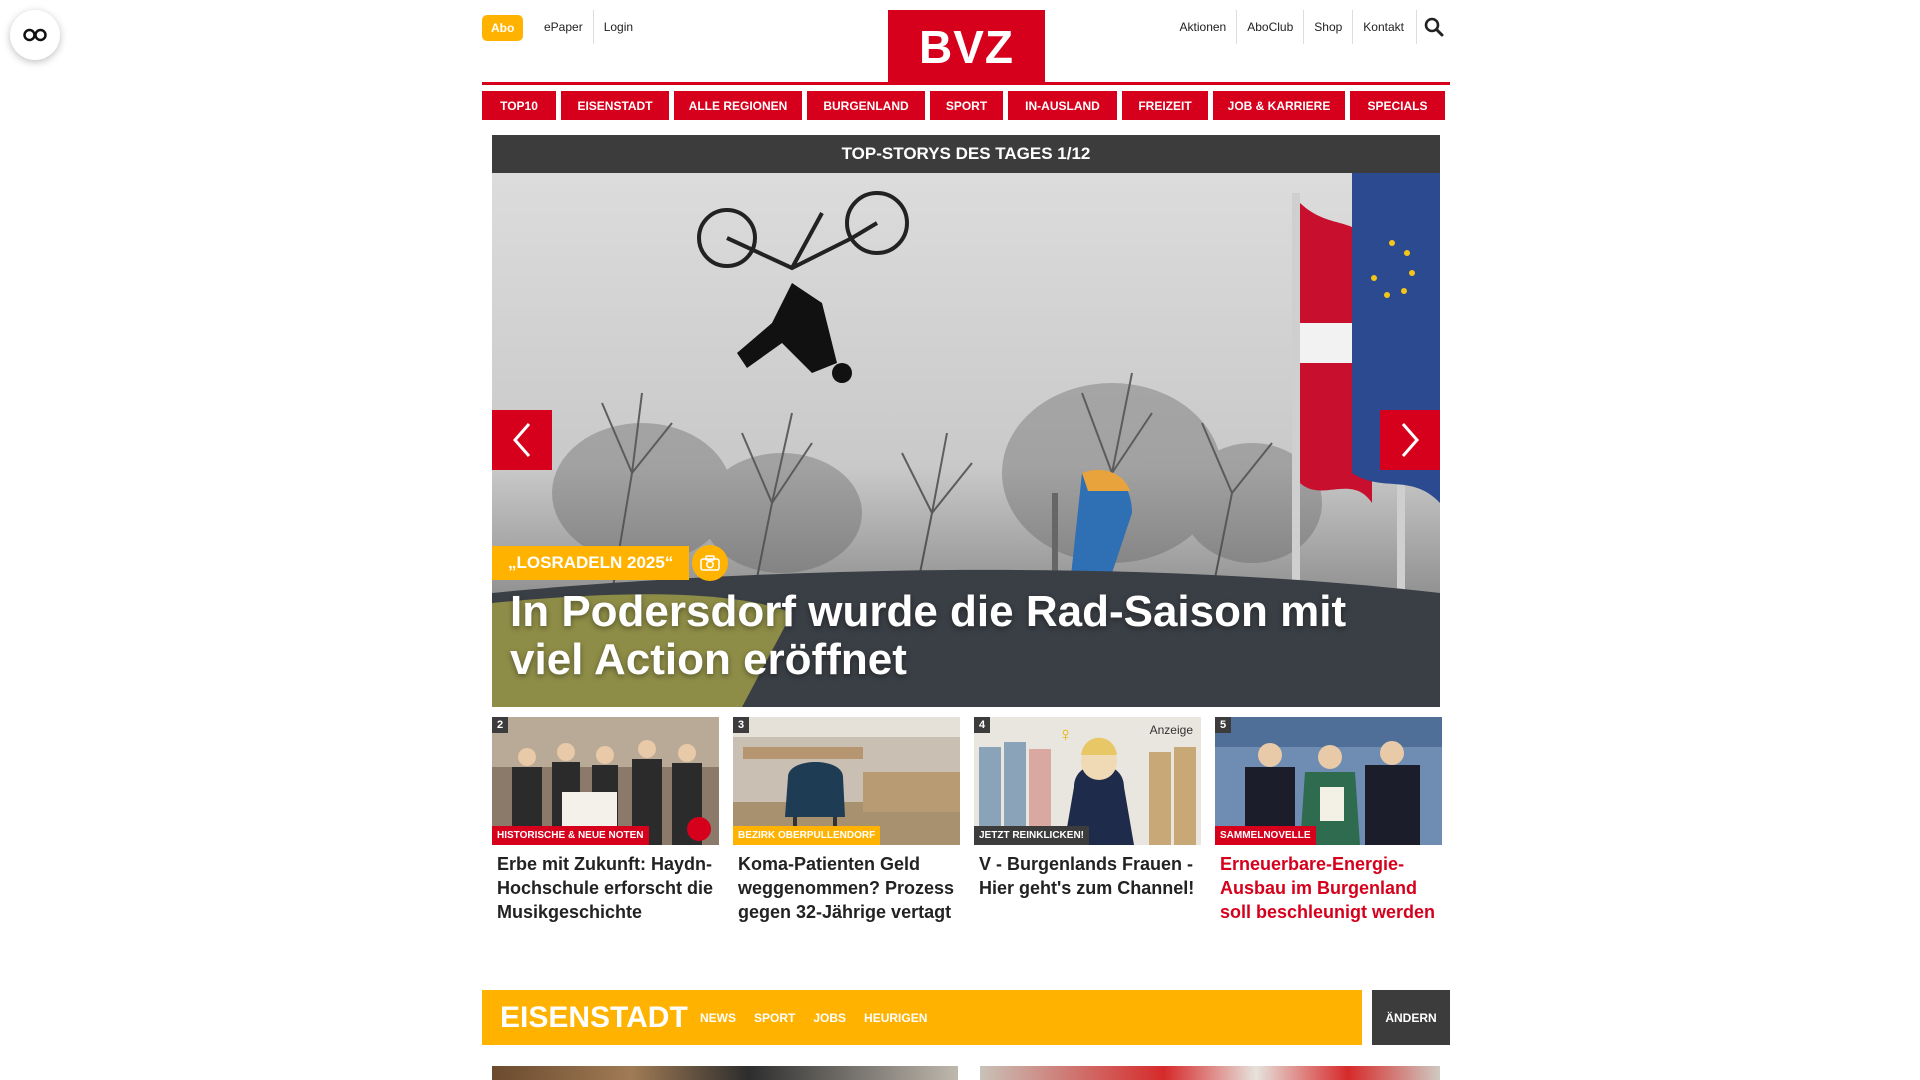 This screenshot has height=1080, width=1920. What do you see at coordinates (741, 725) in the screenshot?
I see `story-rank: 3` at bounding box center [741, 725].